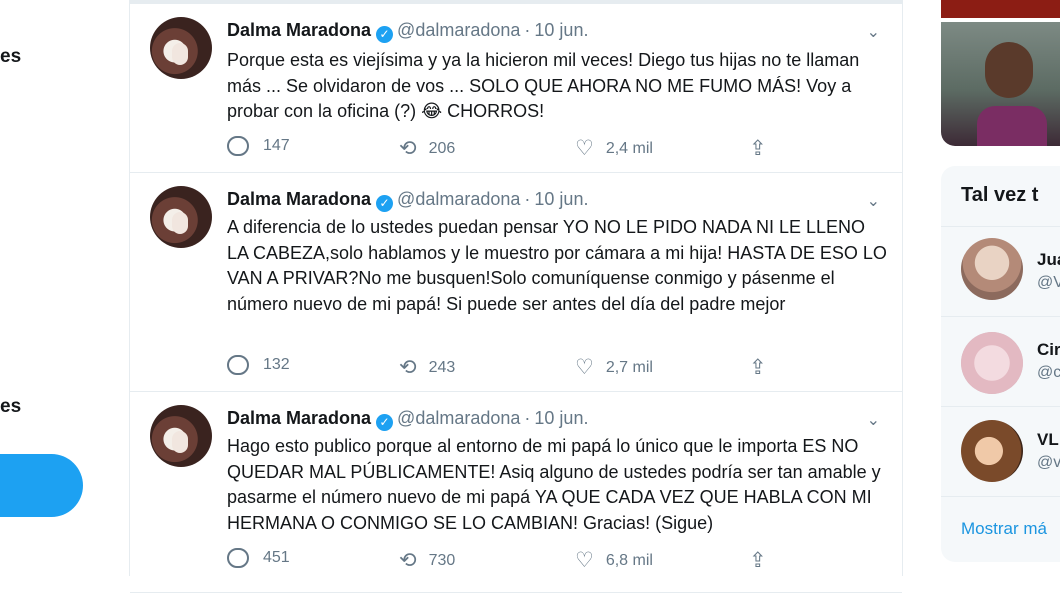  What do you see at coordinates (258, 365) in the screenshot?
I see `reply-button: 132` at bounding box center [258, 365].